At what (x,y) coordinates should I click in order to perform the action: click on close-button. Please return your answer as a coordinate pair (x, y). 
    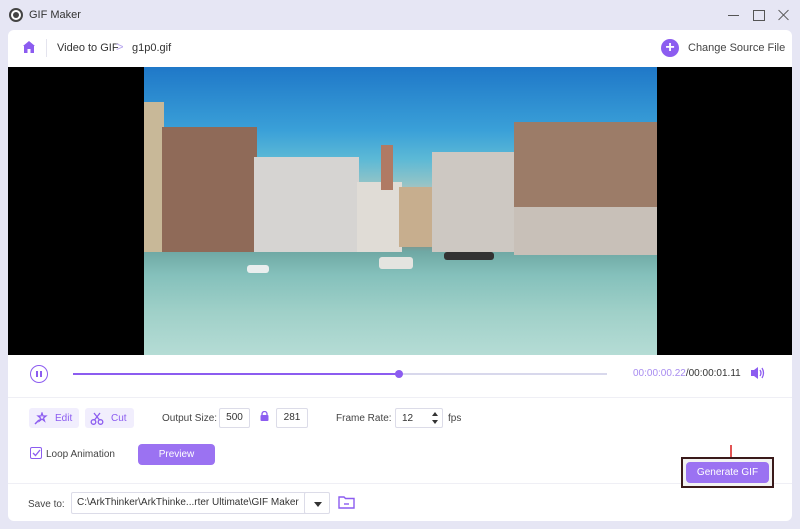
    Looking at the image, I should click on (784, 15).